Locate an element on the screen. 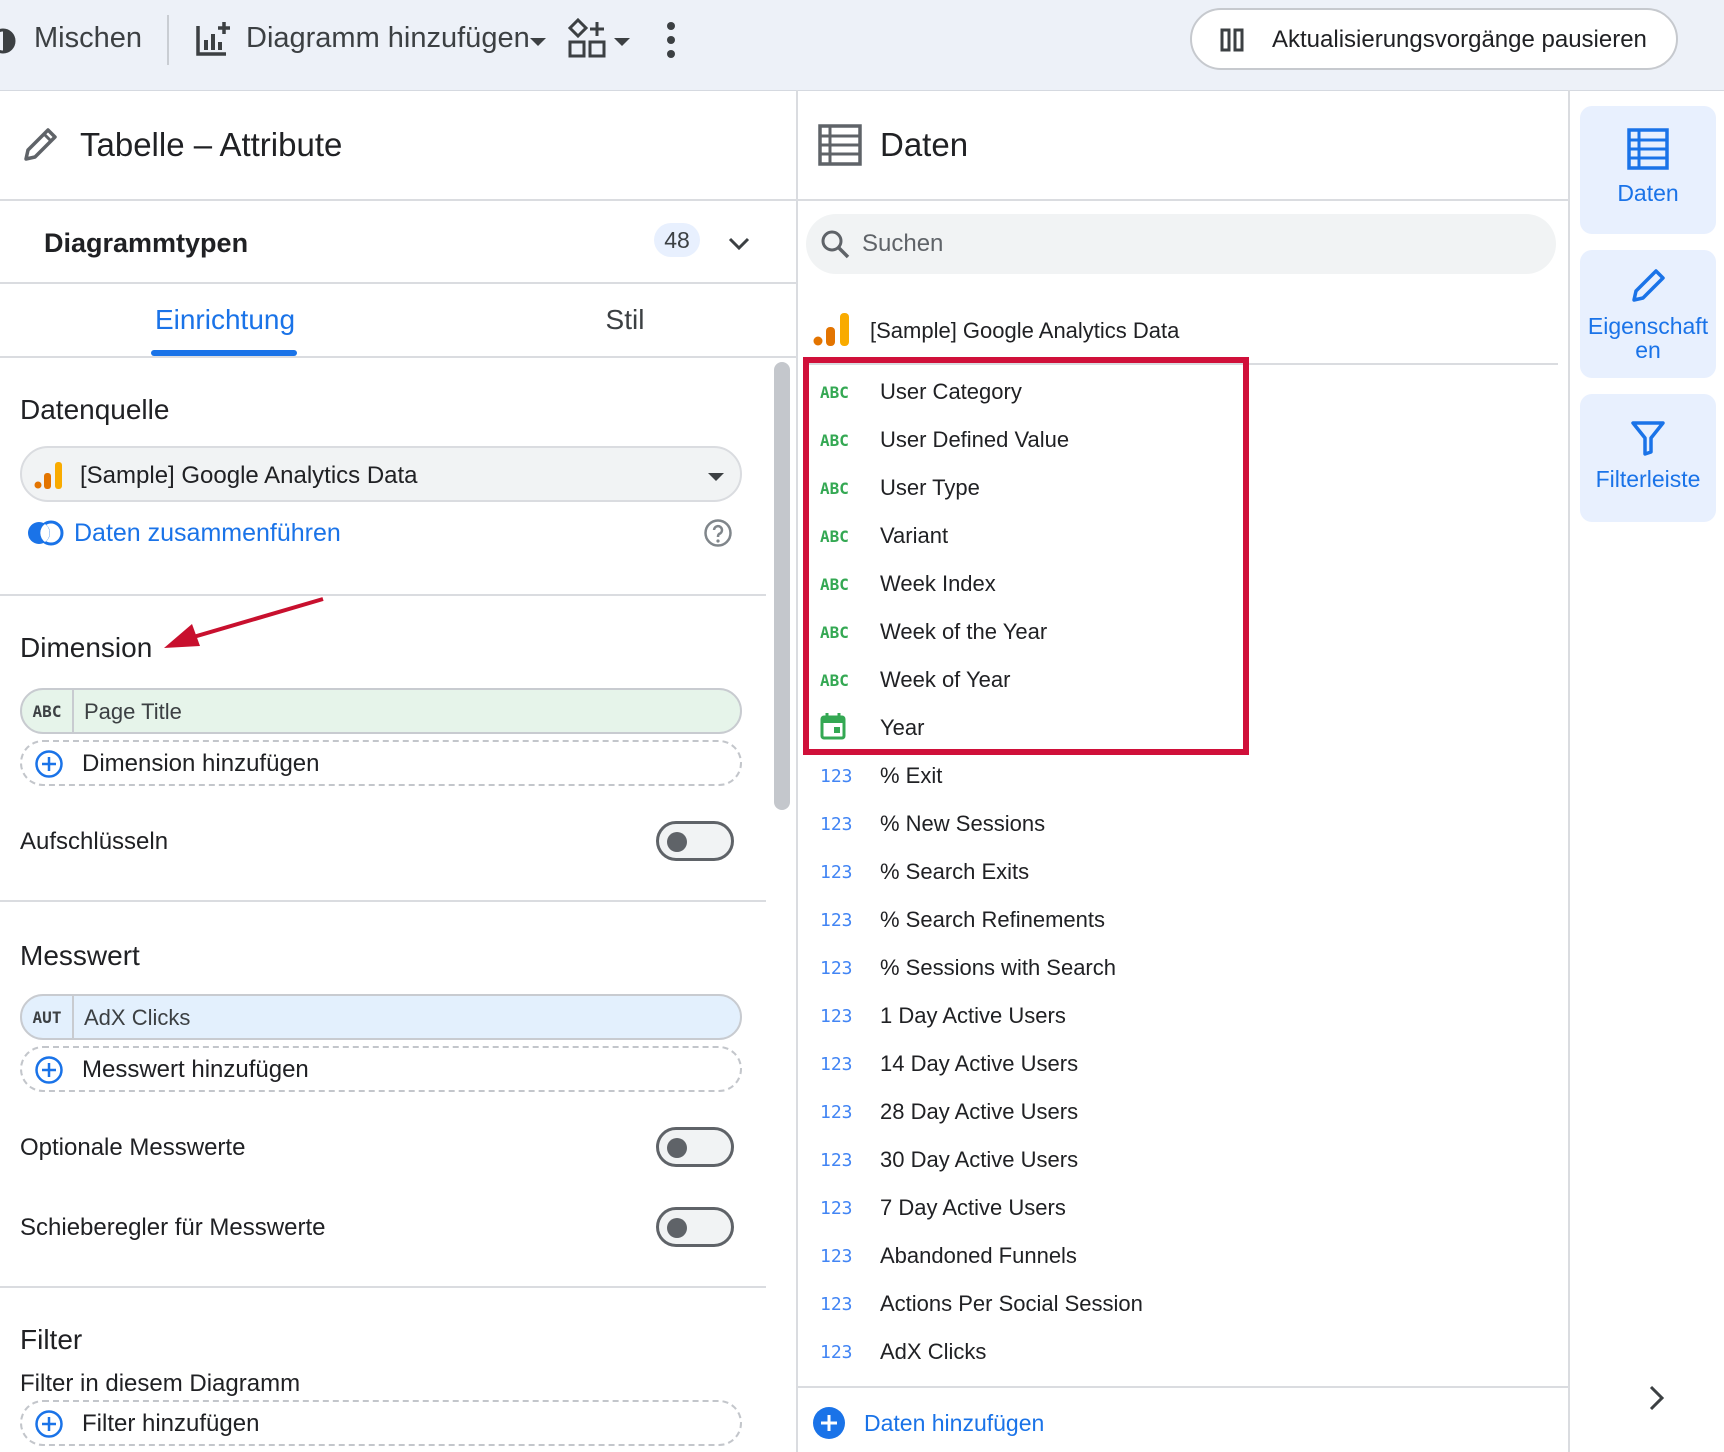  drilldown-toggle is located at coordinates (695, 841).